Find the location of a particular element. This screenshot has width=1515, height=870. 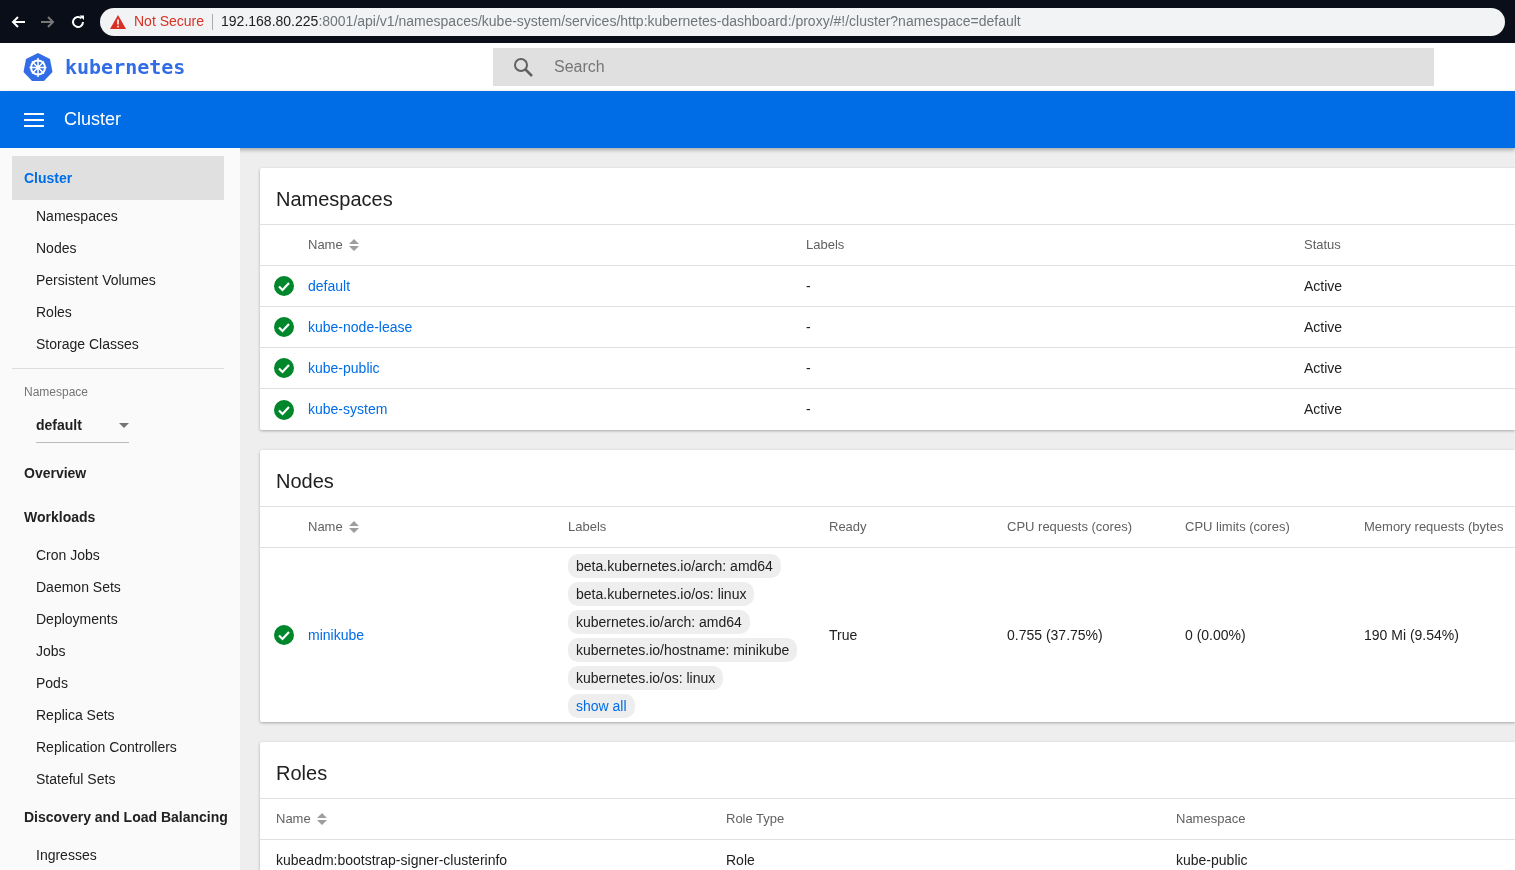

url-host: 192.168.80.225 is located at coordinates (270, 21).